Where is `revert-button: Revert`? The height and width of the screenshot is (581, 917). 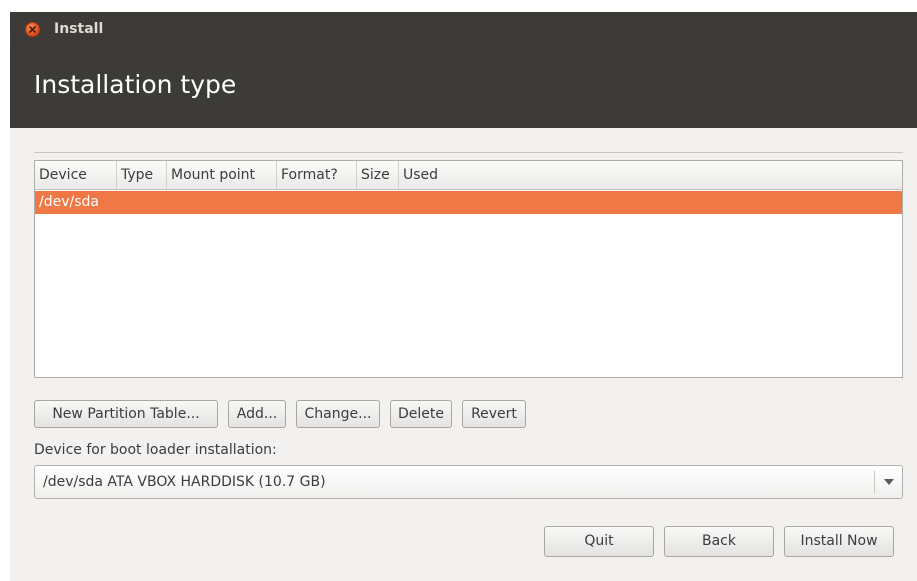
revert-button: Revert is located at coordinates (494, 414).